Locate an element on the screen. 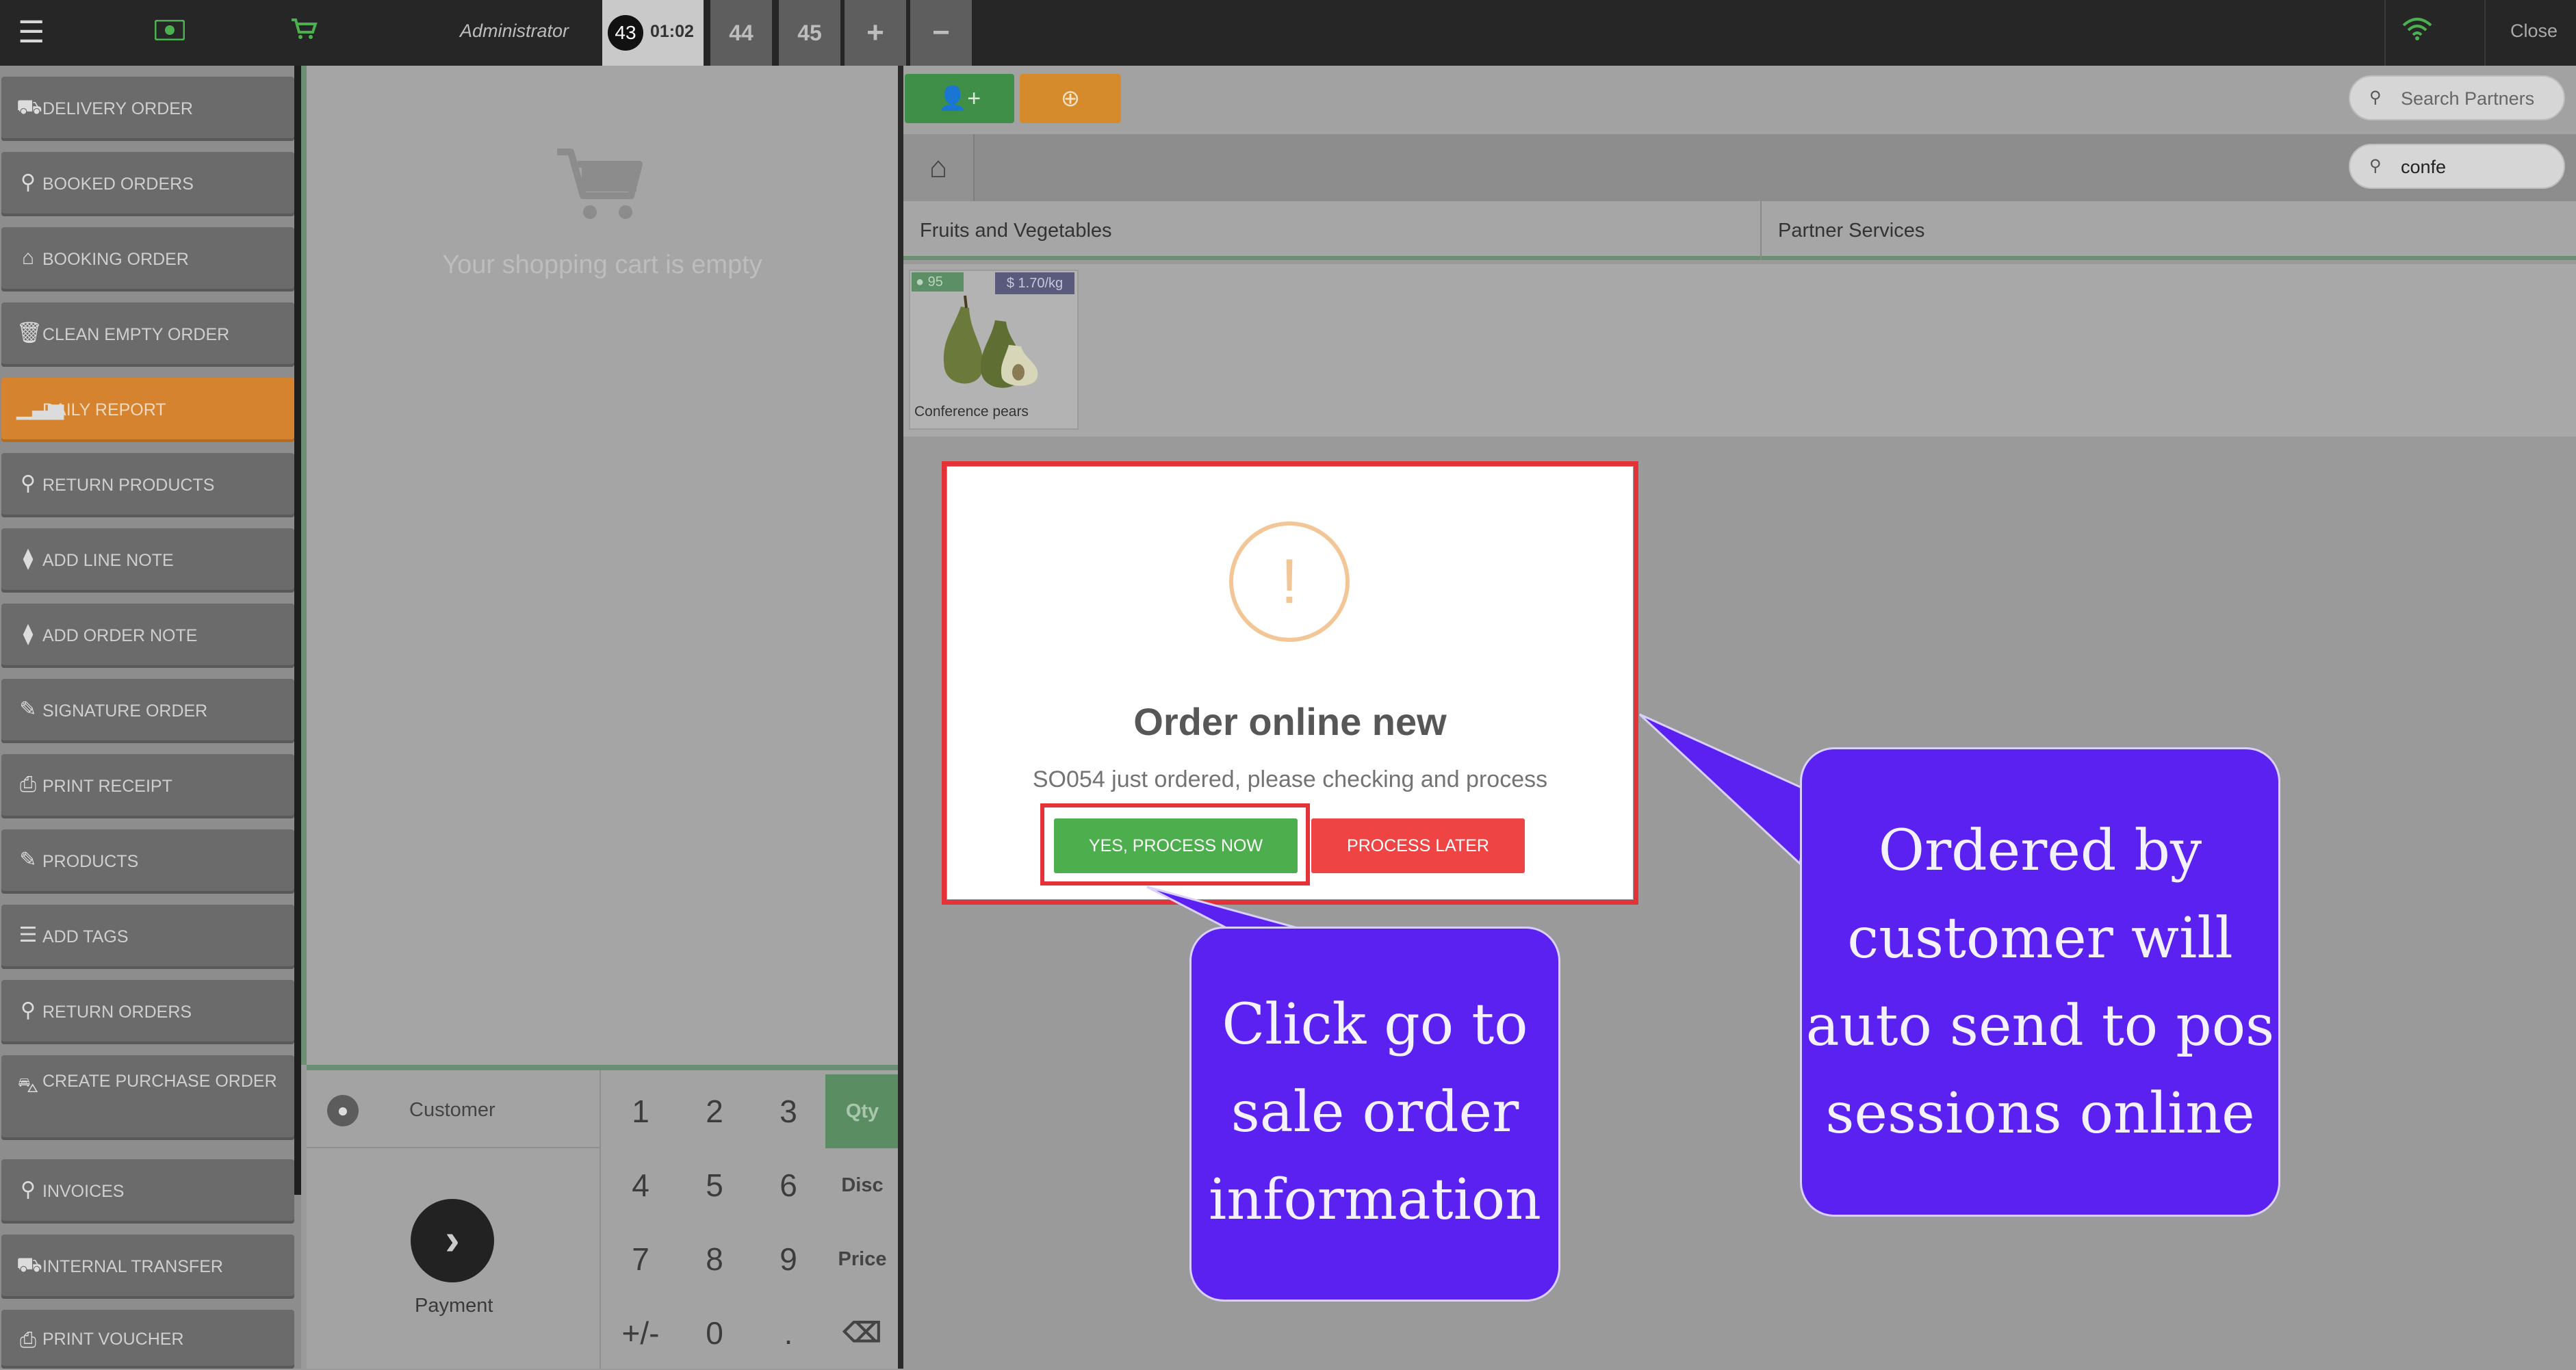 Image resolution: width=2576 pixels, height=1370 pixels. product-grid is located at coordinates (1739, 350).